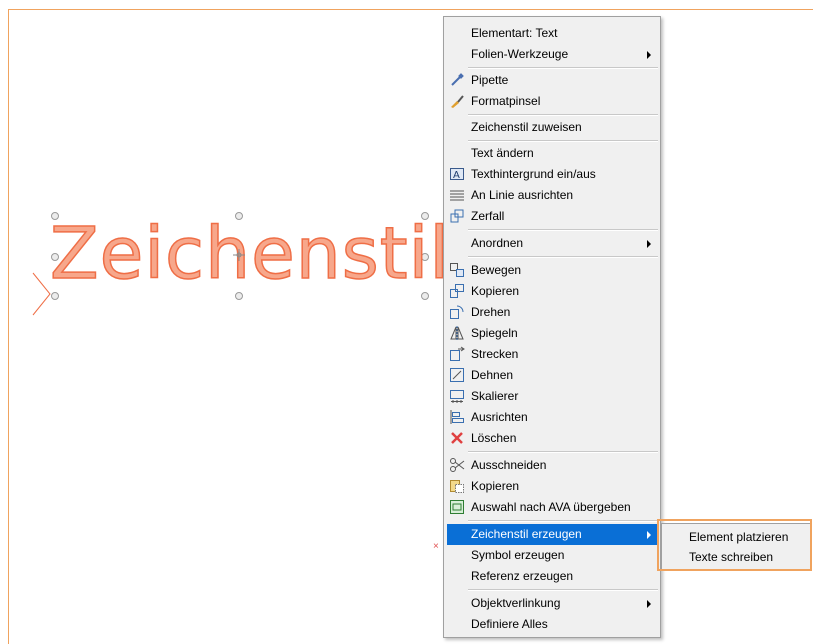 The image size is (813, 644). Describe the element at coordinates (552, 438) in the screenshot. I see `menu-item-loeschen: Löschen` at that location.